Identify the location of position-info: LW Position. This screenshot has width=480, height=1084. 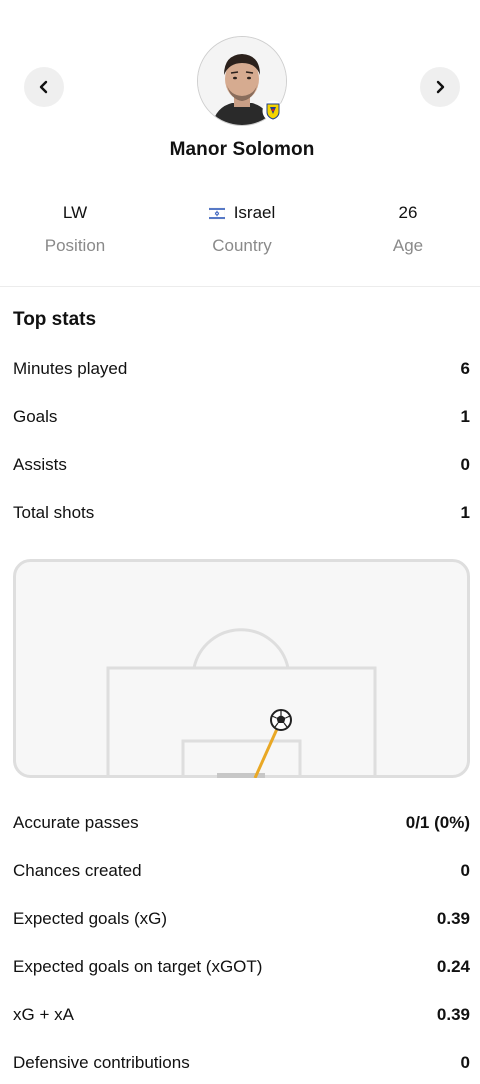
(77, 228).